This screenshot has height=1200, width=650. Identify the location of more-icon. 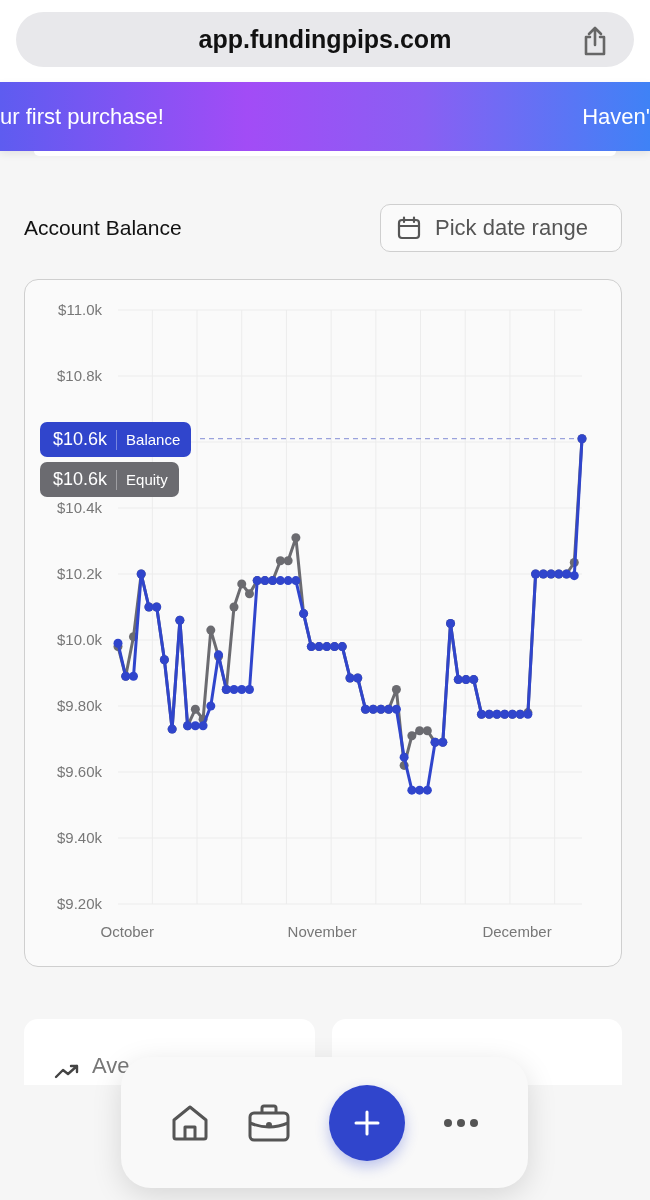
(460, 1122).